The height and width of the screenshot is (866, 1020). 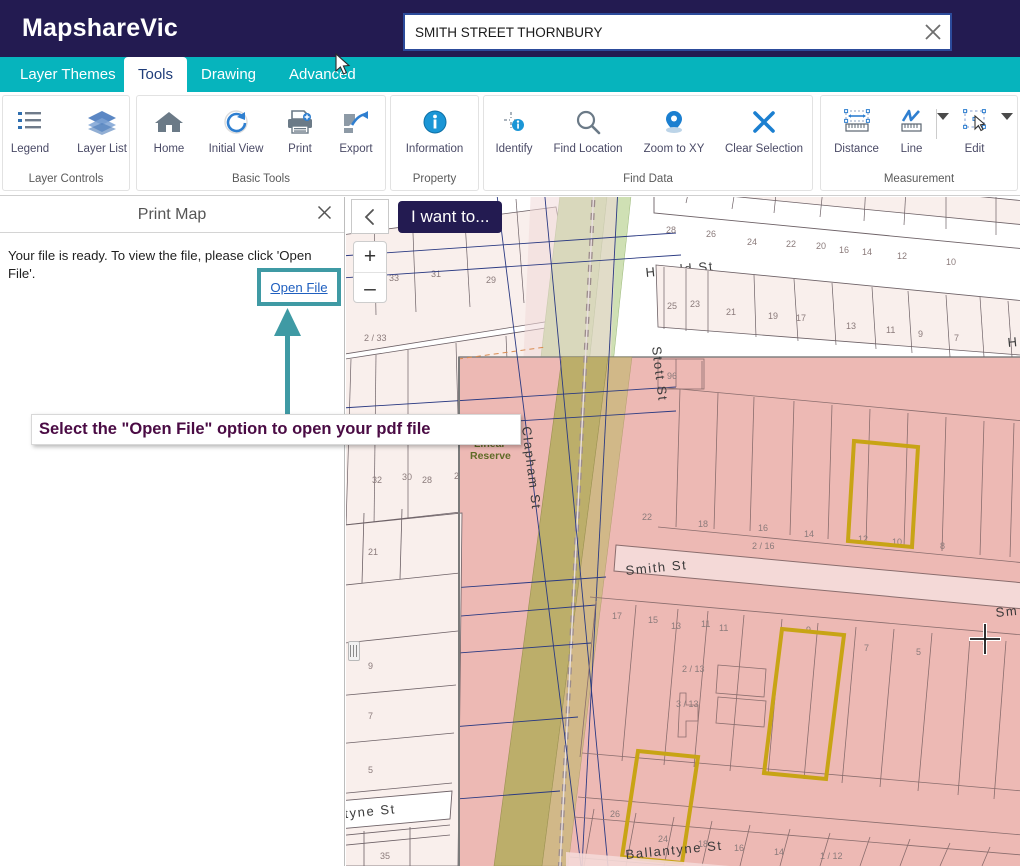 What do you see at coordinates (674, 149) in the screenshot?
I see `tool-label: Zoom to XY` at bounding box center [674, 149].